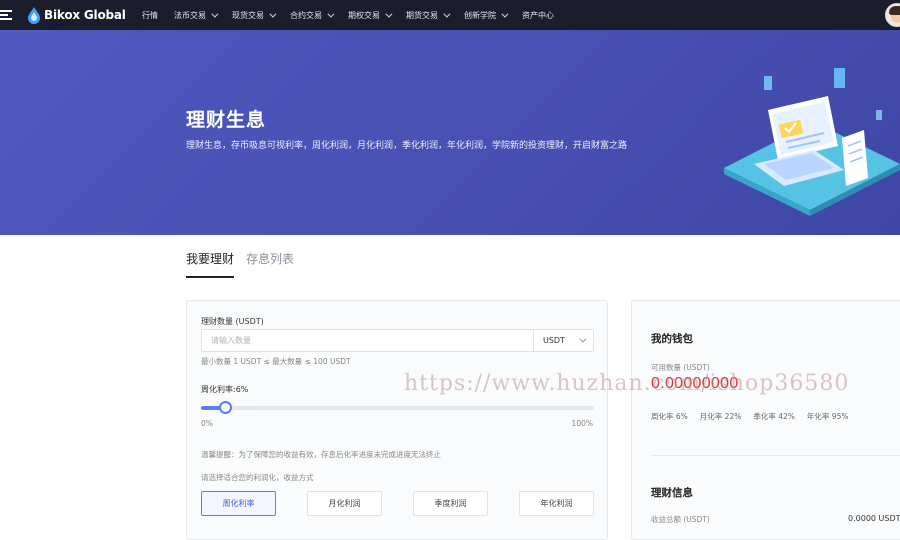  What do you see at coordinates (207, 423) in the screenshot?
I see `slider-min-label: 0%` at bounding box center [207, 423].